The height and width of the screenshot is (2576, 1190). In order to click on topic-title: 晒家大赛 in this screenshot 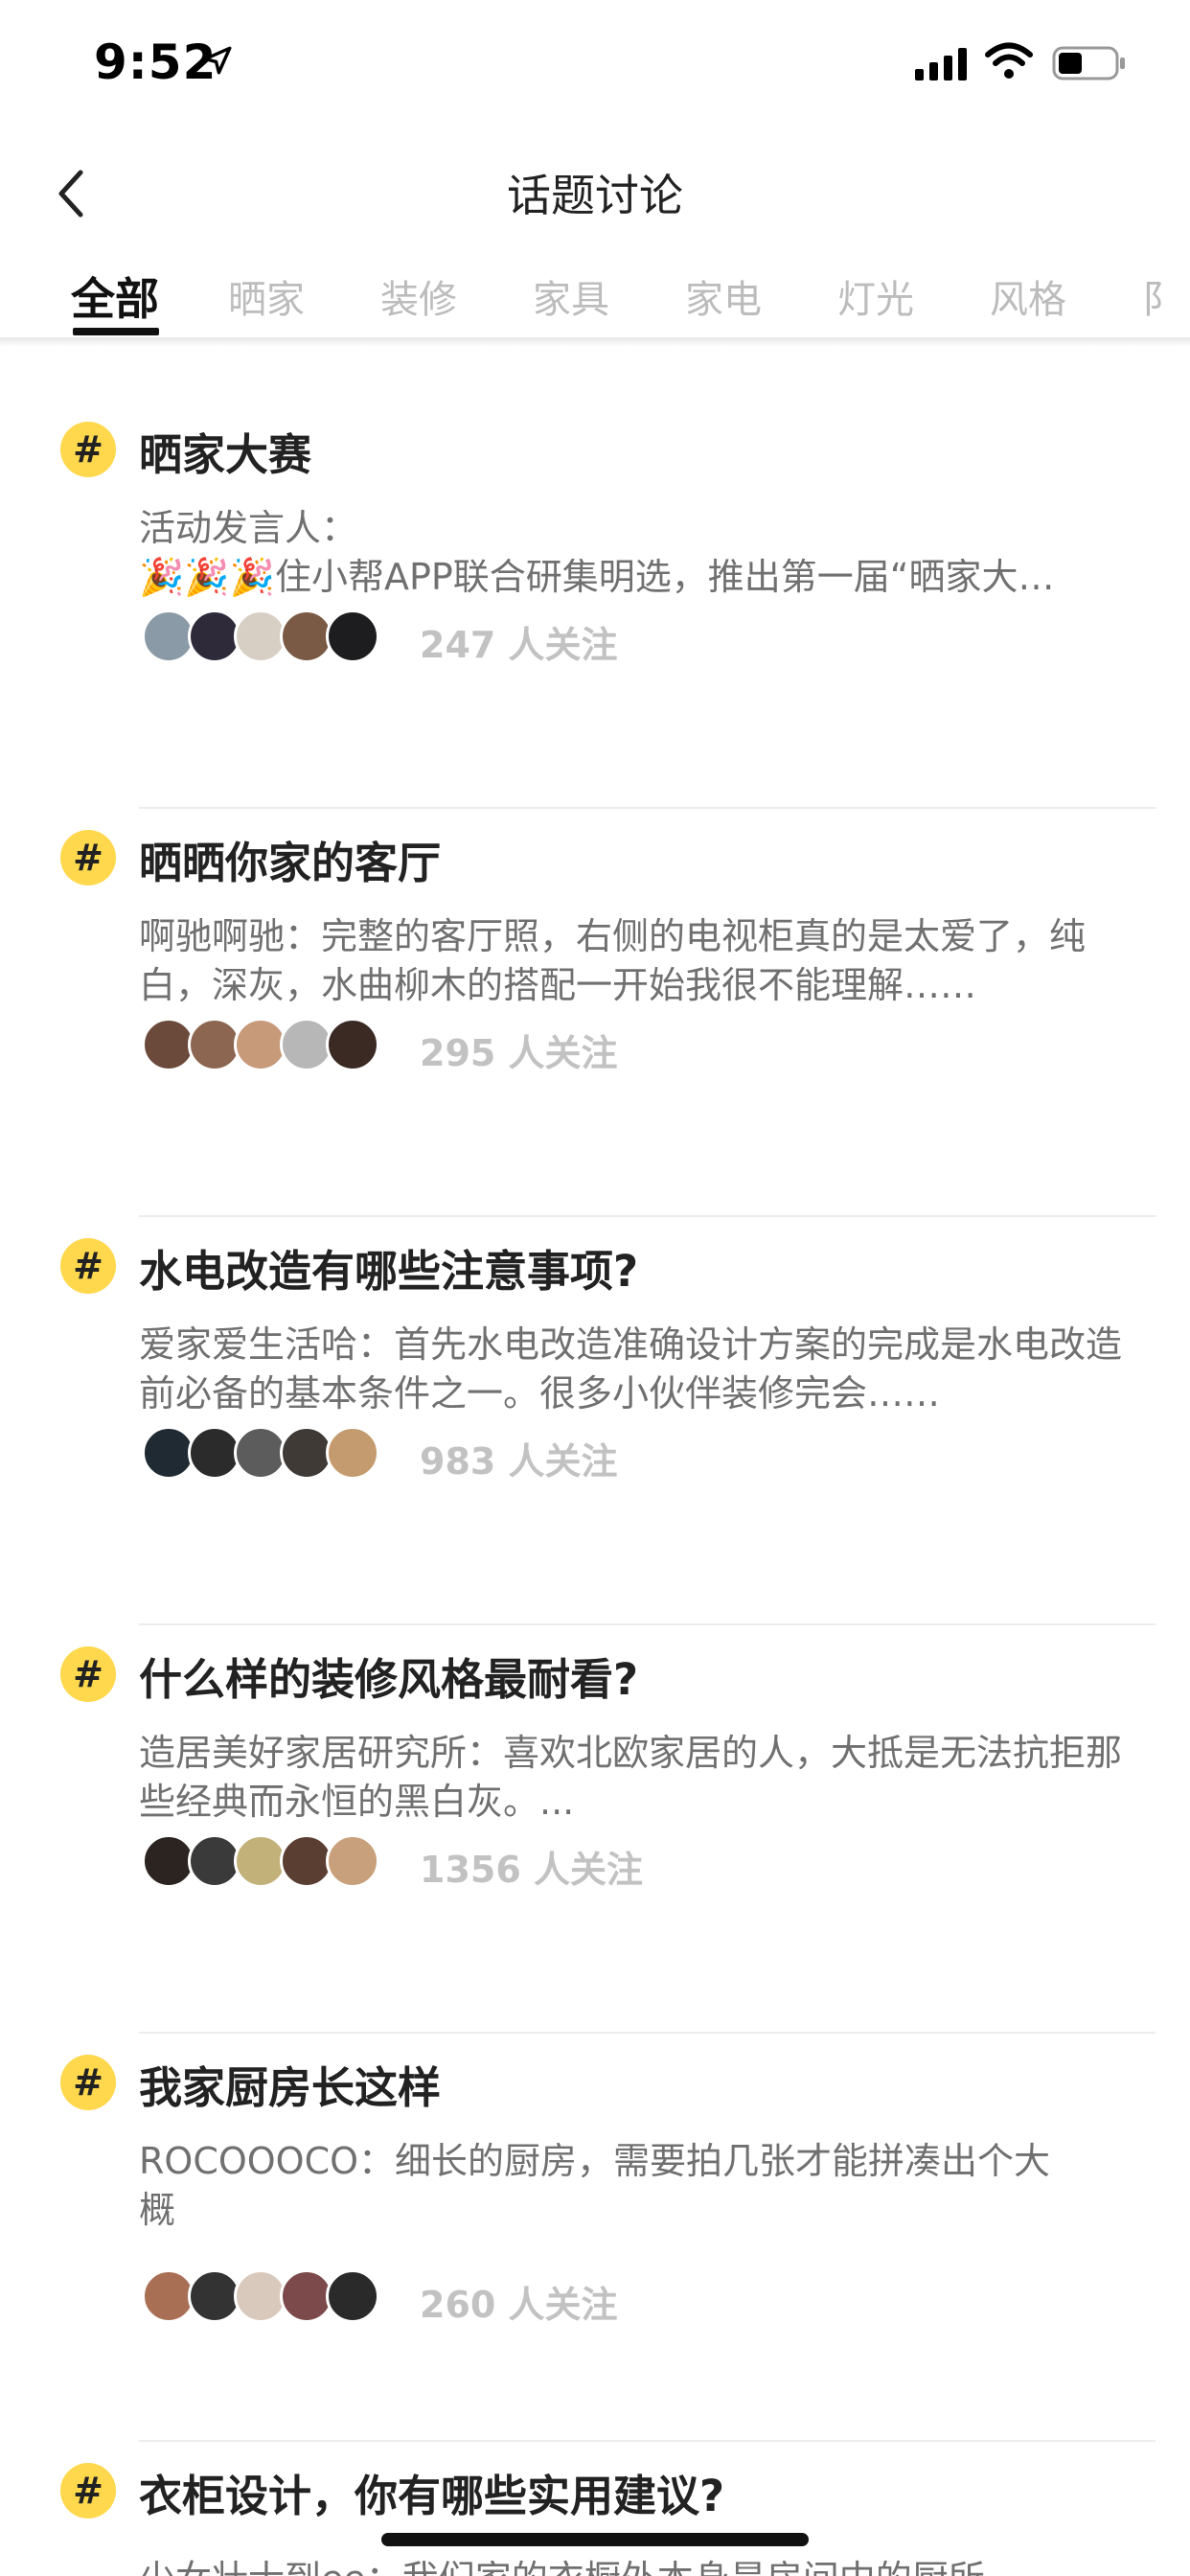, I will do `click(226, 454)`.